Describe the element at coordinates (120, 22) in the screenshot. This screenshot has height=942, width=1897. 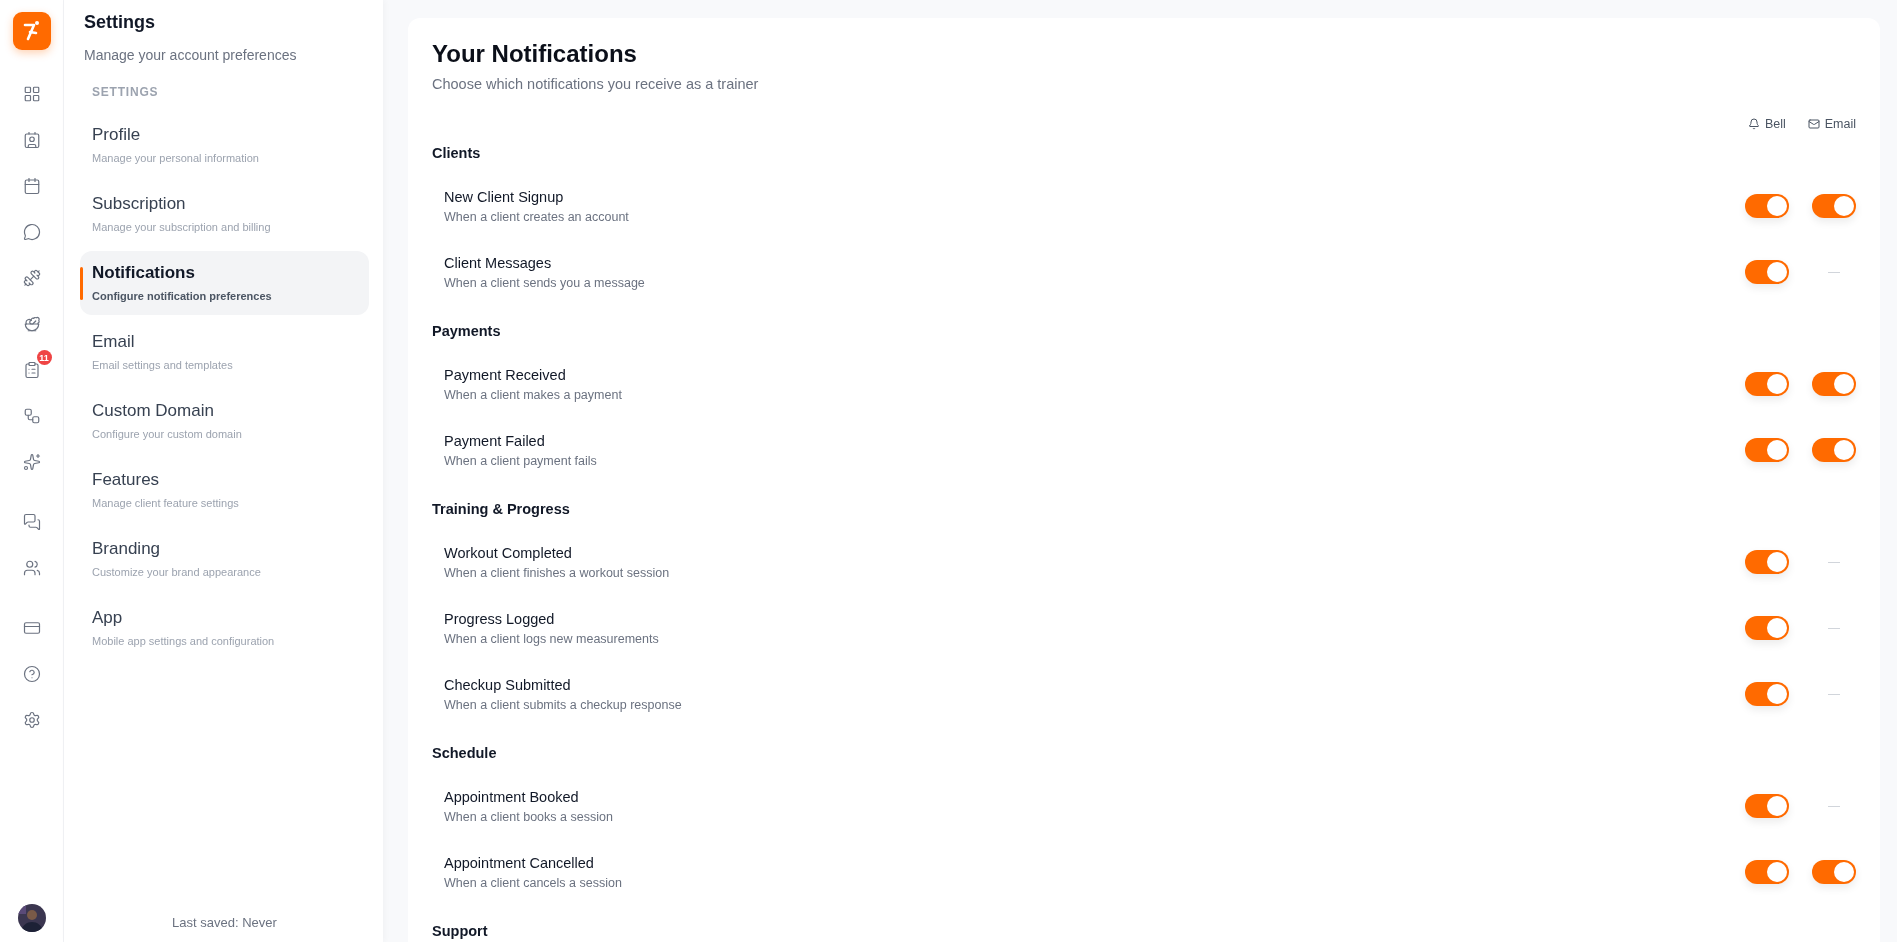
I see `sidebar-title: Settings` at that location.